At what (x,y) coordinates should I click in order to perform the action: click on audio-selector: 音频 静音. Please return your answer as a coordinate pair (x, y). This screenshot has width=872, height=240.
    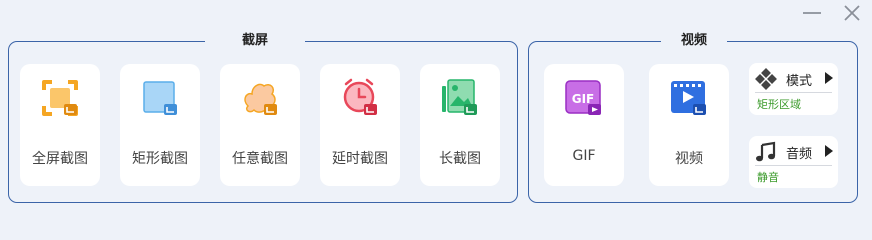
    Looking at the image, I should click on (793, 162).